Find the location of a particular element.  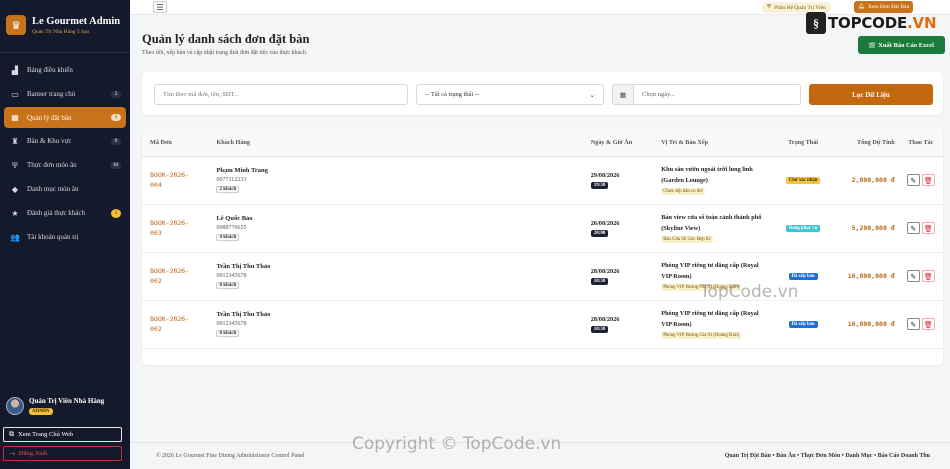

status-badge: Chờ xác nhận is located at coordinates (803, 180).